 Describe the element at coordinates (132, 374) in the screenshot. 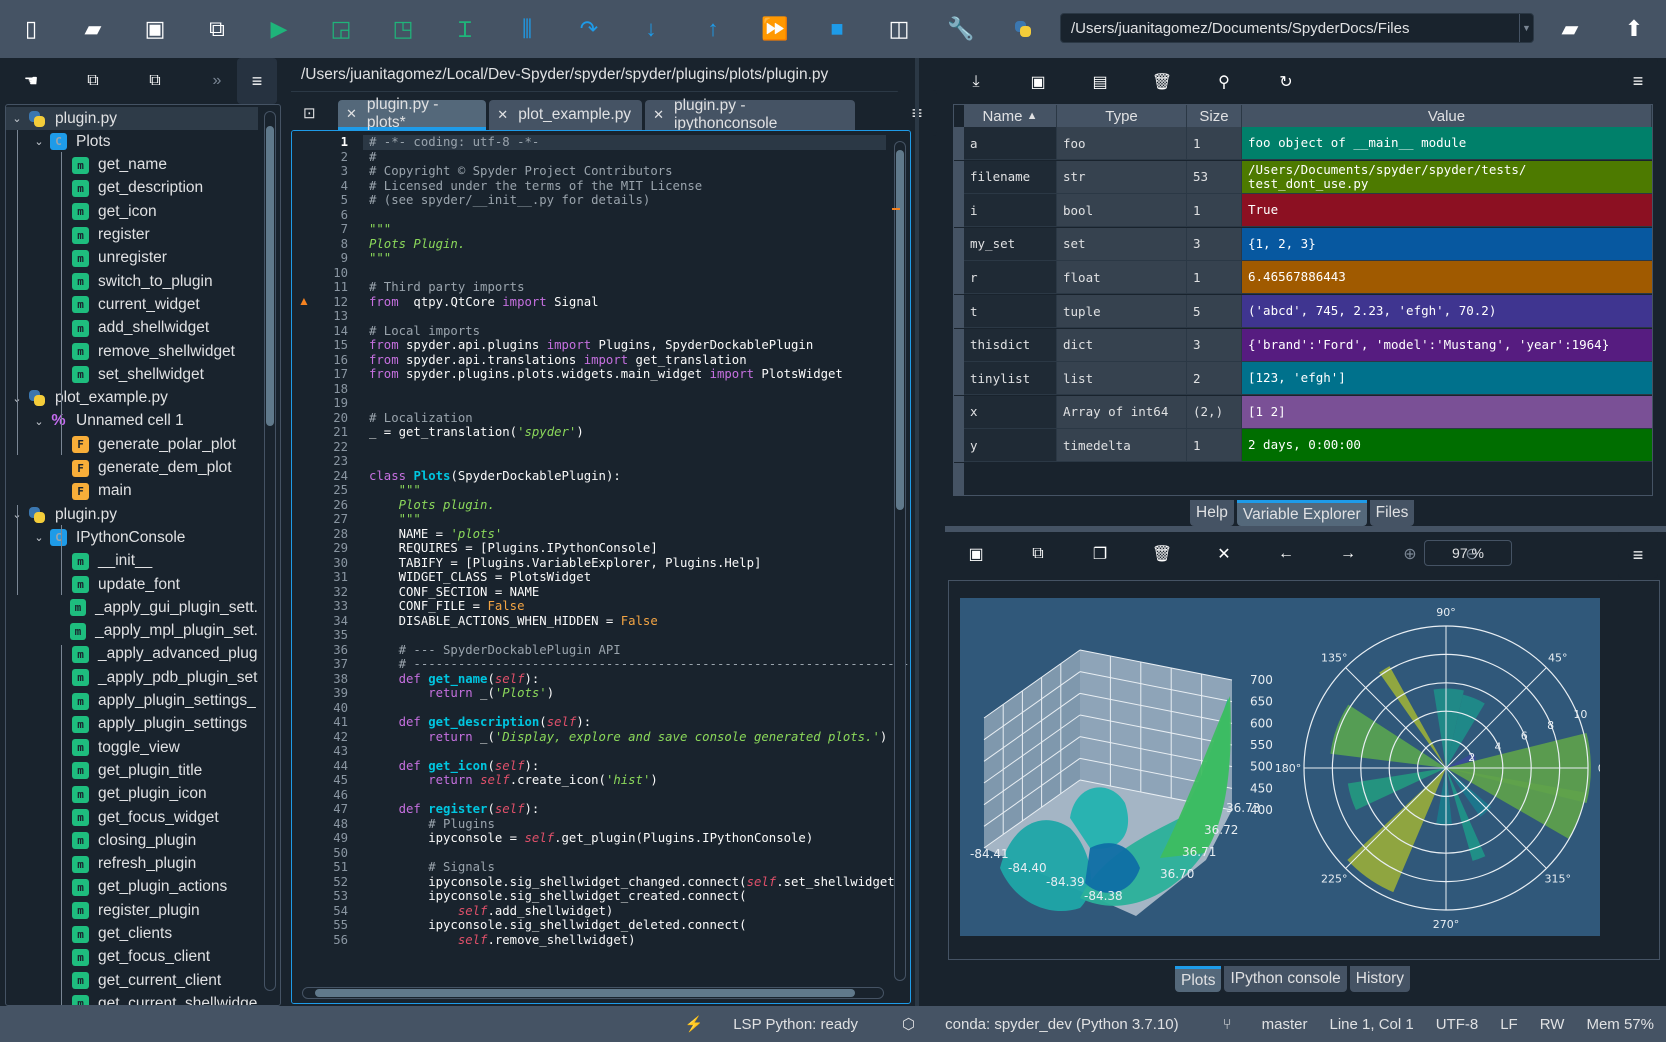

I see `outline-item-method: m set_shellwidget` at that location.